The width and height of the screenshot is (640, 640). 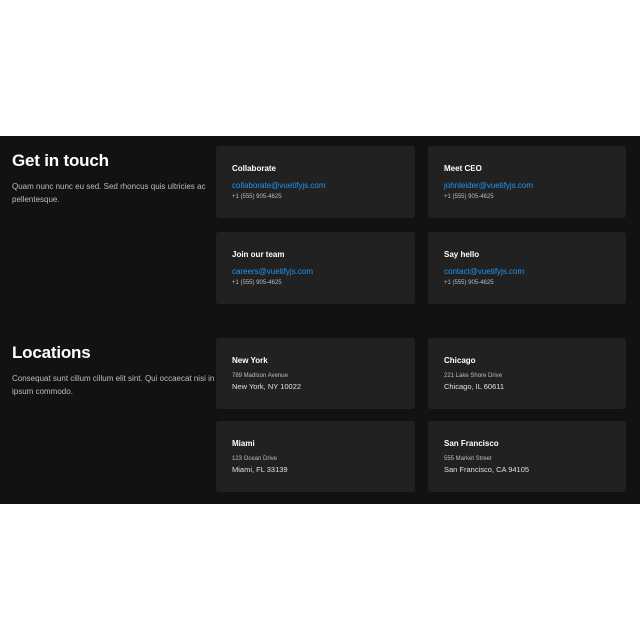 I want to click on city-address: Chicago, IL 60611, so click(x=474, y=386).